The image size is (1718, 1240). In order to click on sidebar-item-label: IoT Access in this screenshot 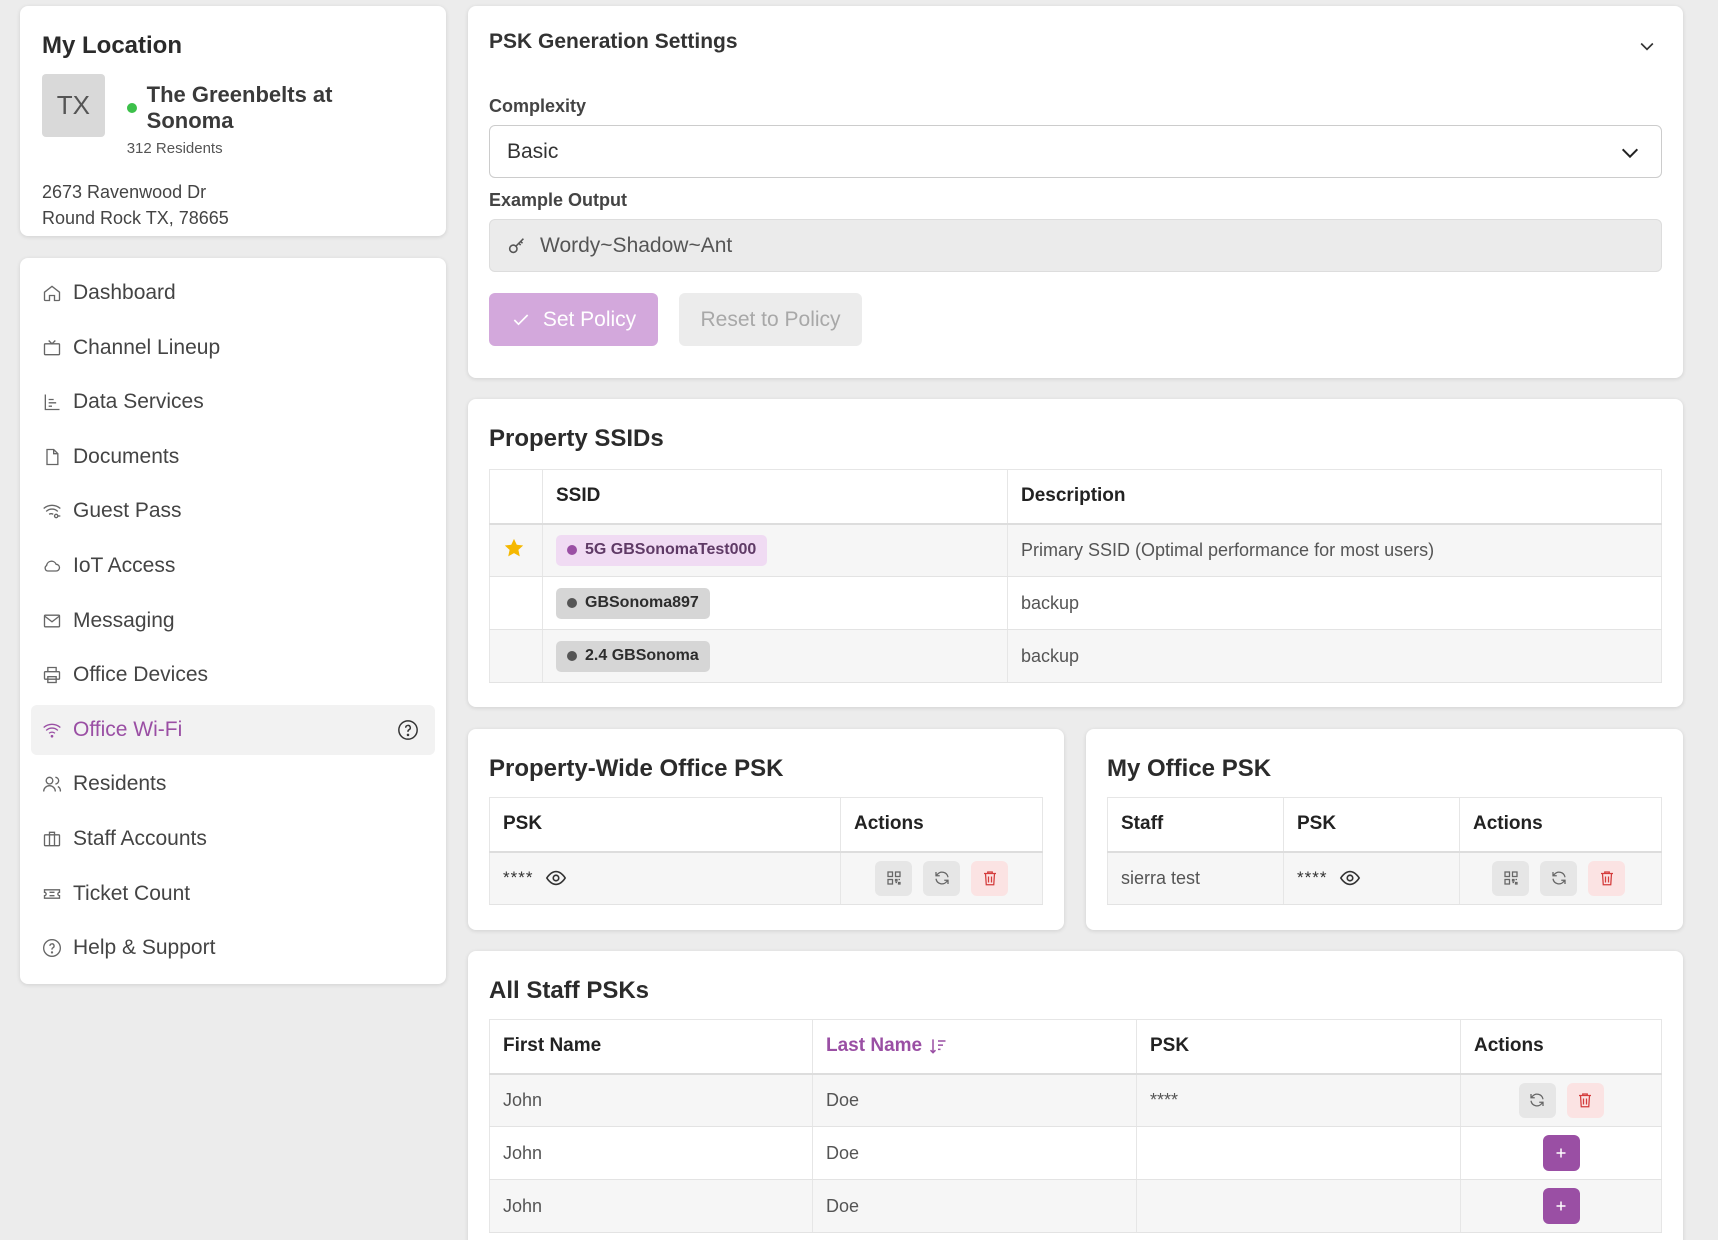, I will do `click(124, 565)`.